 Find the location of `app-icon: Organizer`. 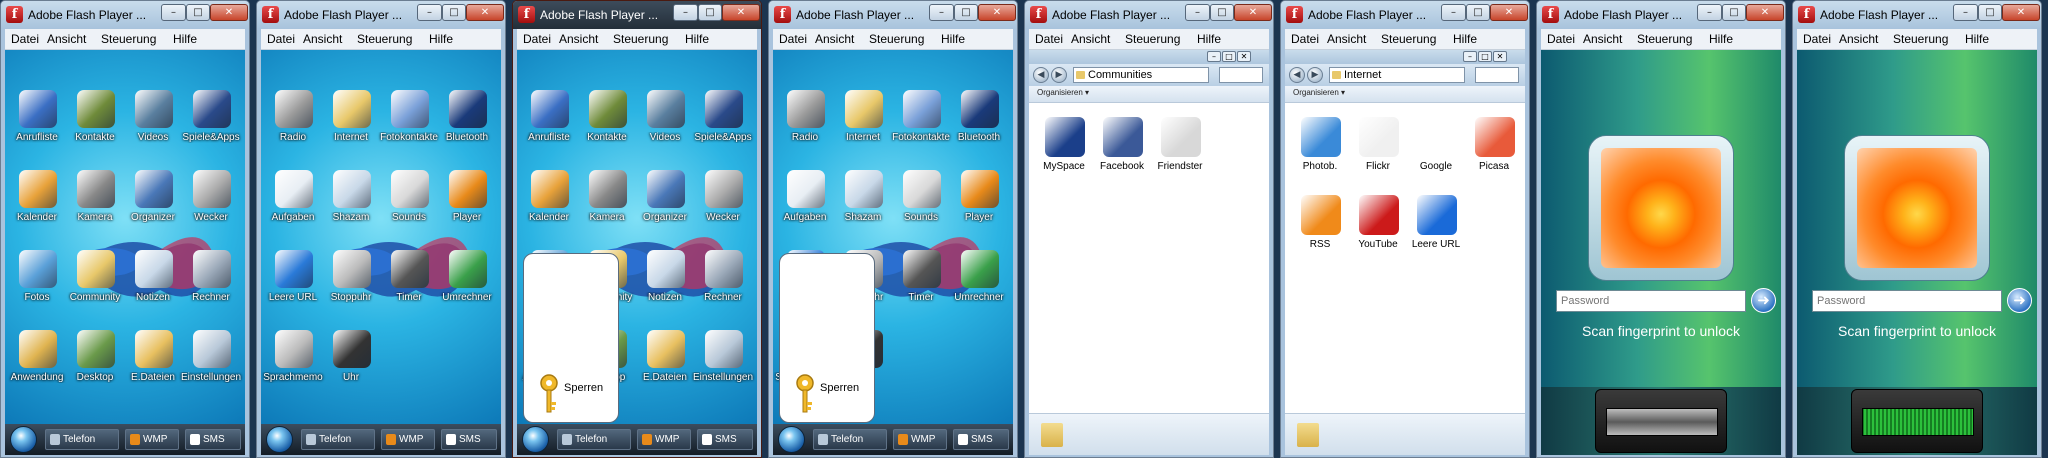

app-icon: Organizer is located at coordinates (153, 205).